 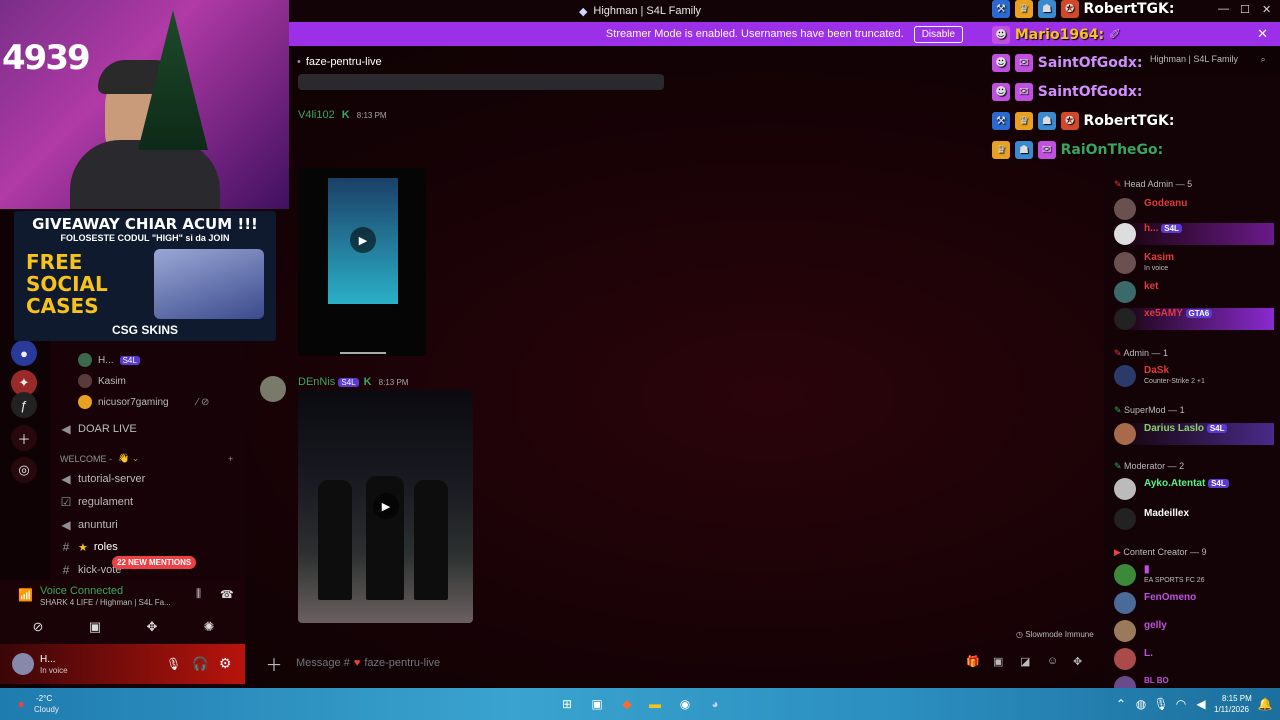 What do you see at coordinates (46, 709) in the screenshot?
I see `weather-condition: Cloudy` at bounding box center [46, 709].